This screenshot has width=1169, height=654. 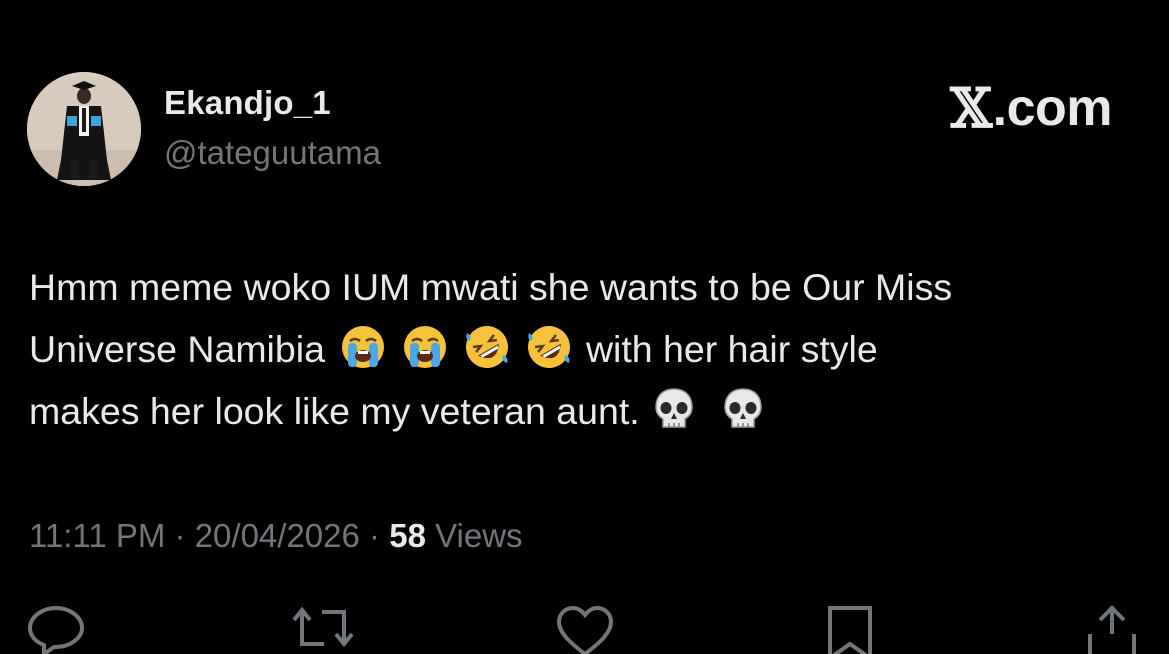 I want to click on display-name: Ekandjo_1, so click(x=247, y=103).